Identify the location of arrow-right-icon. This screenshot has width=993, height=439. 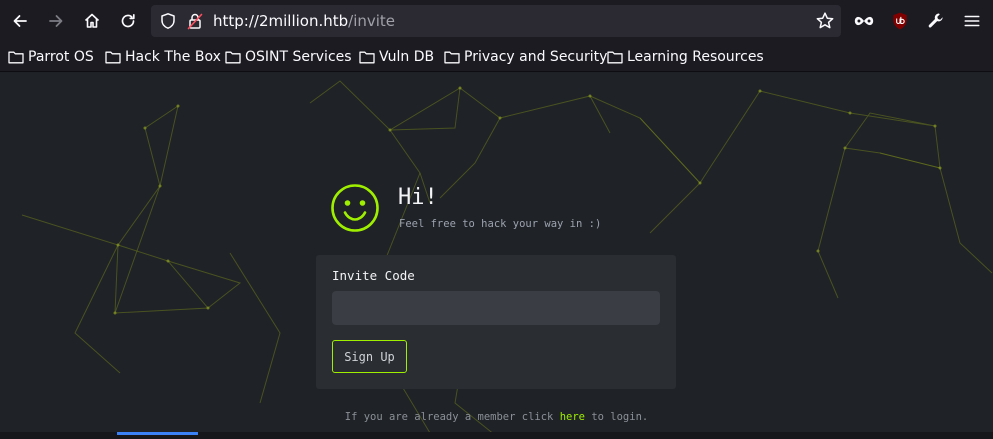
(56, 21).